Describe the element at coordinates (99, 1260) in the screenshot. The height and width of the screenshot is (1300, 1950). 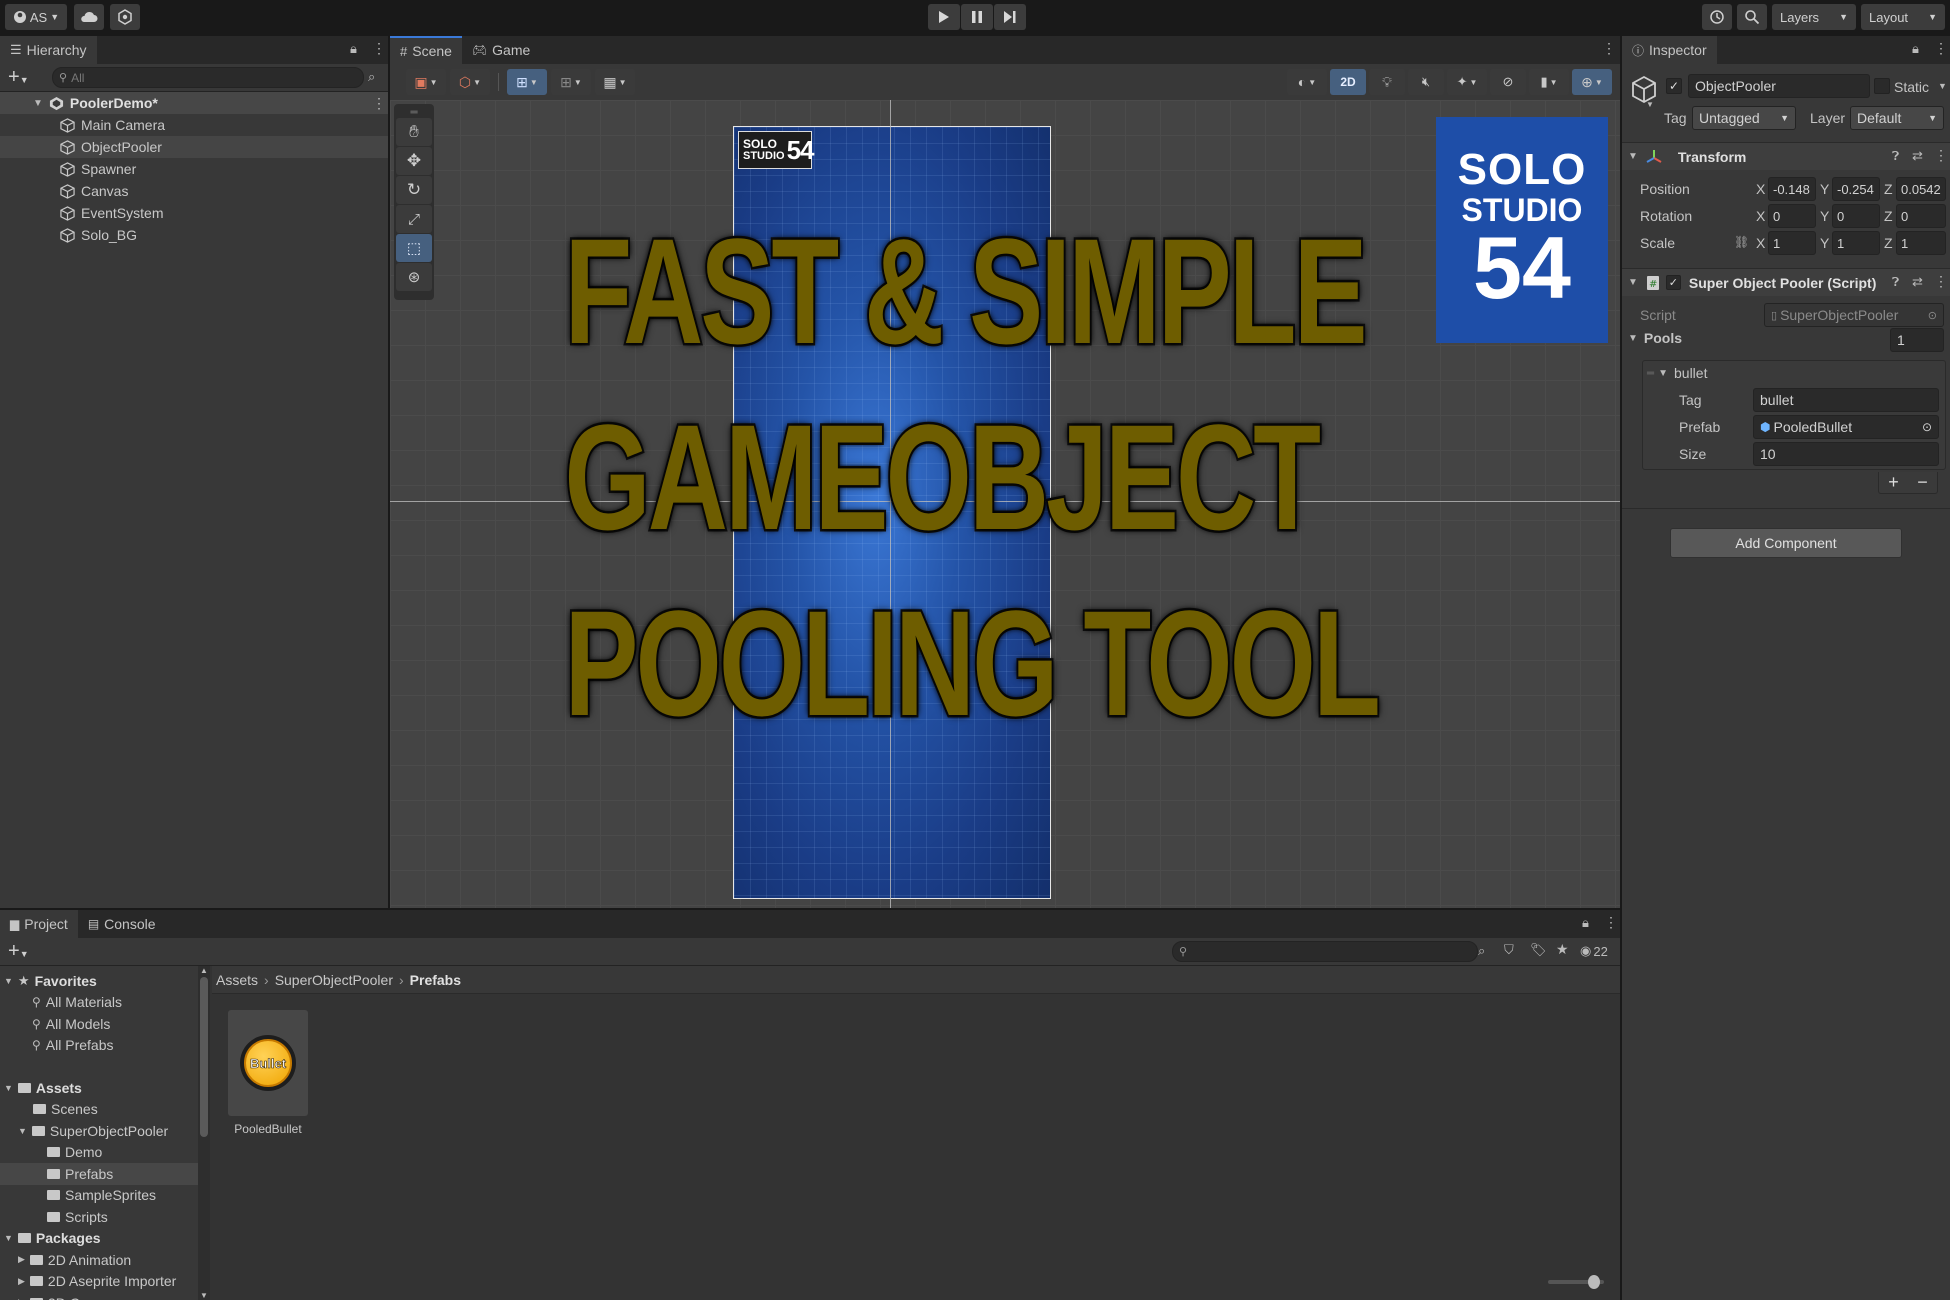
I see `tree-package: ▶ 2D Animation` at that location.